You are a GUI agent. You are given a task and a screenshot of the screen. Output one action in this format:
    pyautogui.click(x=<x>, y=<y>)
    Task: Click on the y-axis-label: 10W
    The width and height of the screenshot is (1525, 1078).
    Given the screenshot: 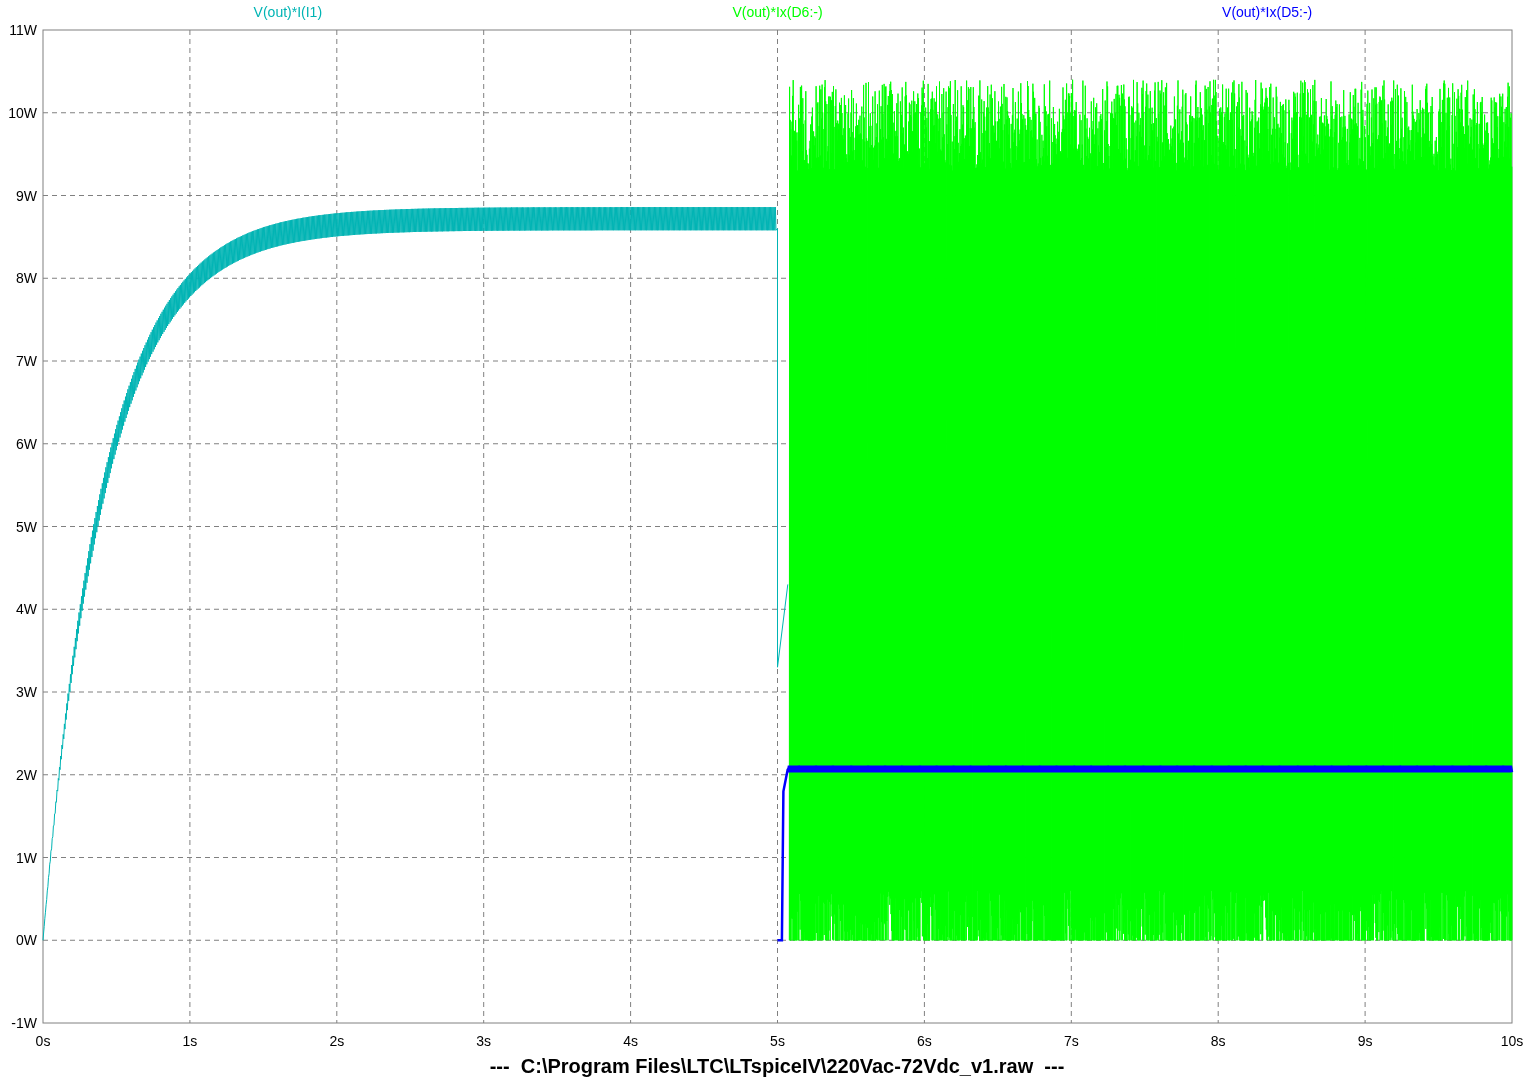 What is the action you would take?
    pyautogui.click(x=22, y=112)
    